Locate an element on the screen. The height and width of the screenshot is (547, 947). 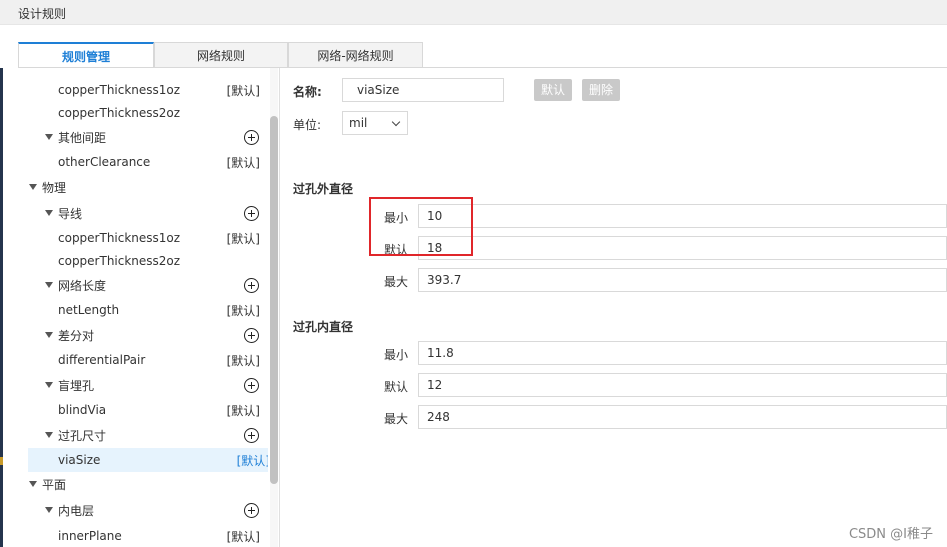
tree-group-inner-plane: 内电层 is located at coordinates (143, 510).